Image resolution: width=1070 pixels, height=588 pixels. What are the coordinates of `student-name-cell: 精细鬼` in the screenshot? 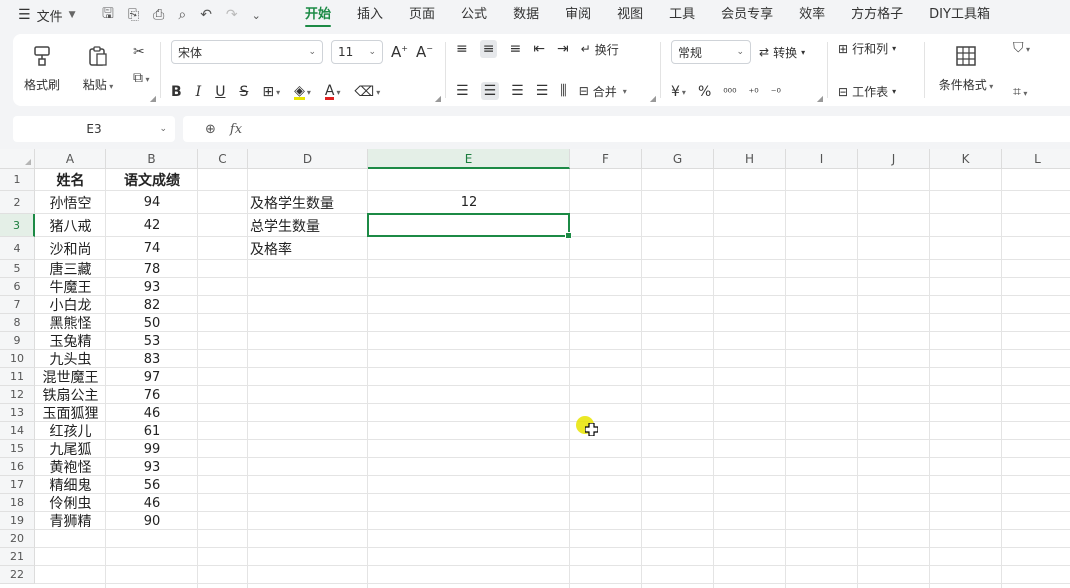 It's located at (70, 485).